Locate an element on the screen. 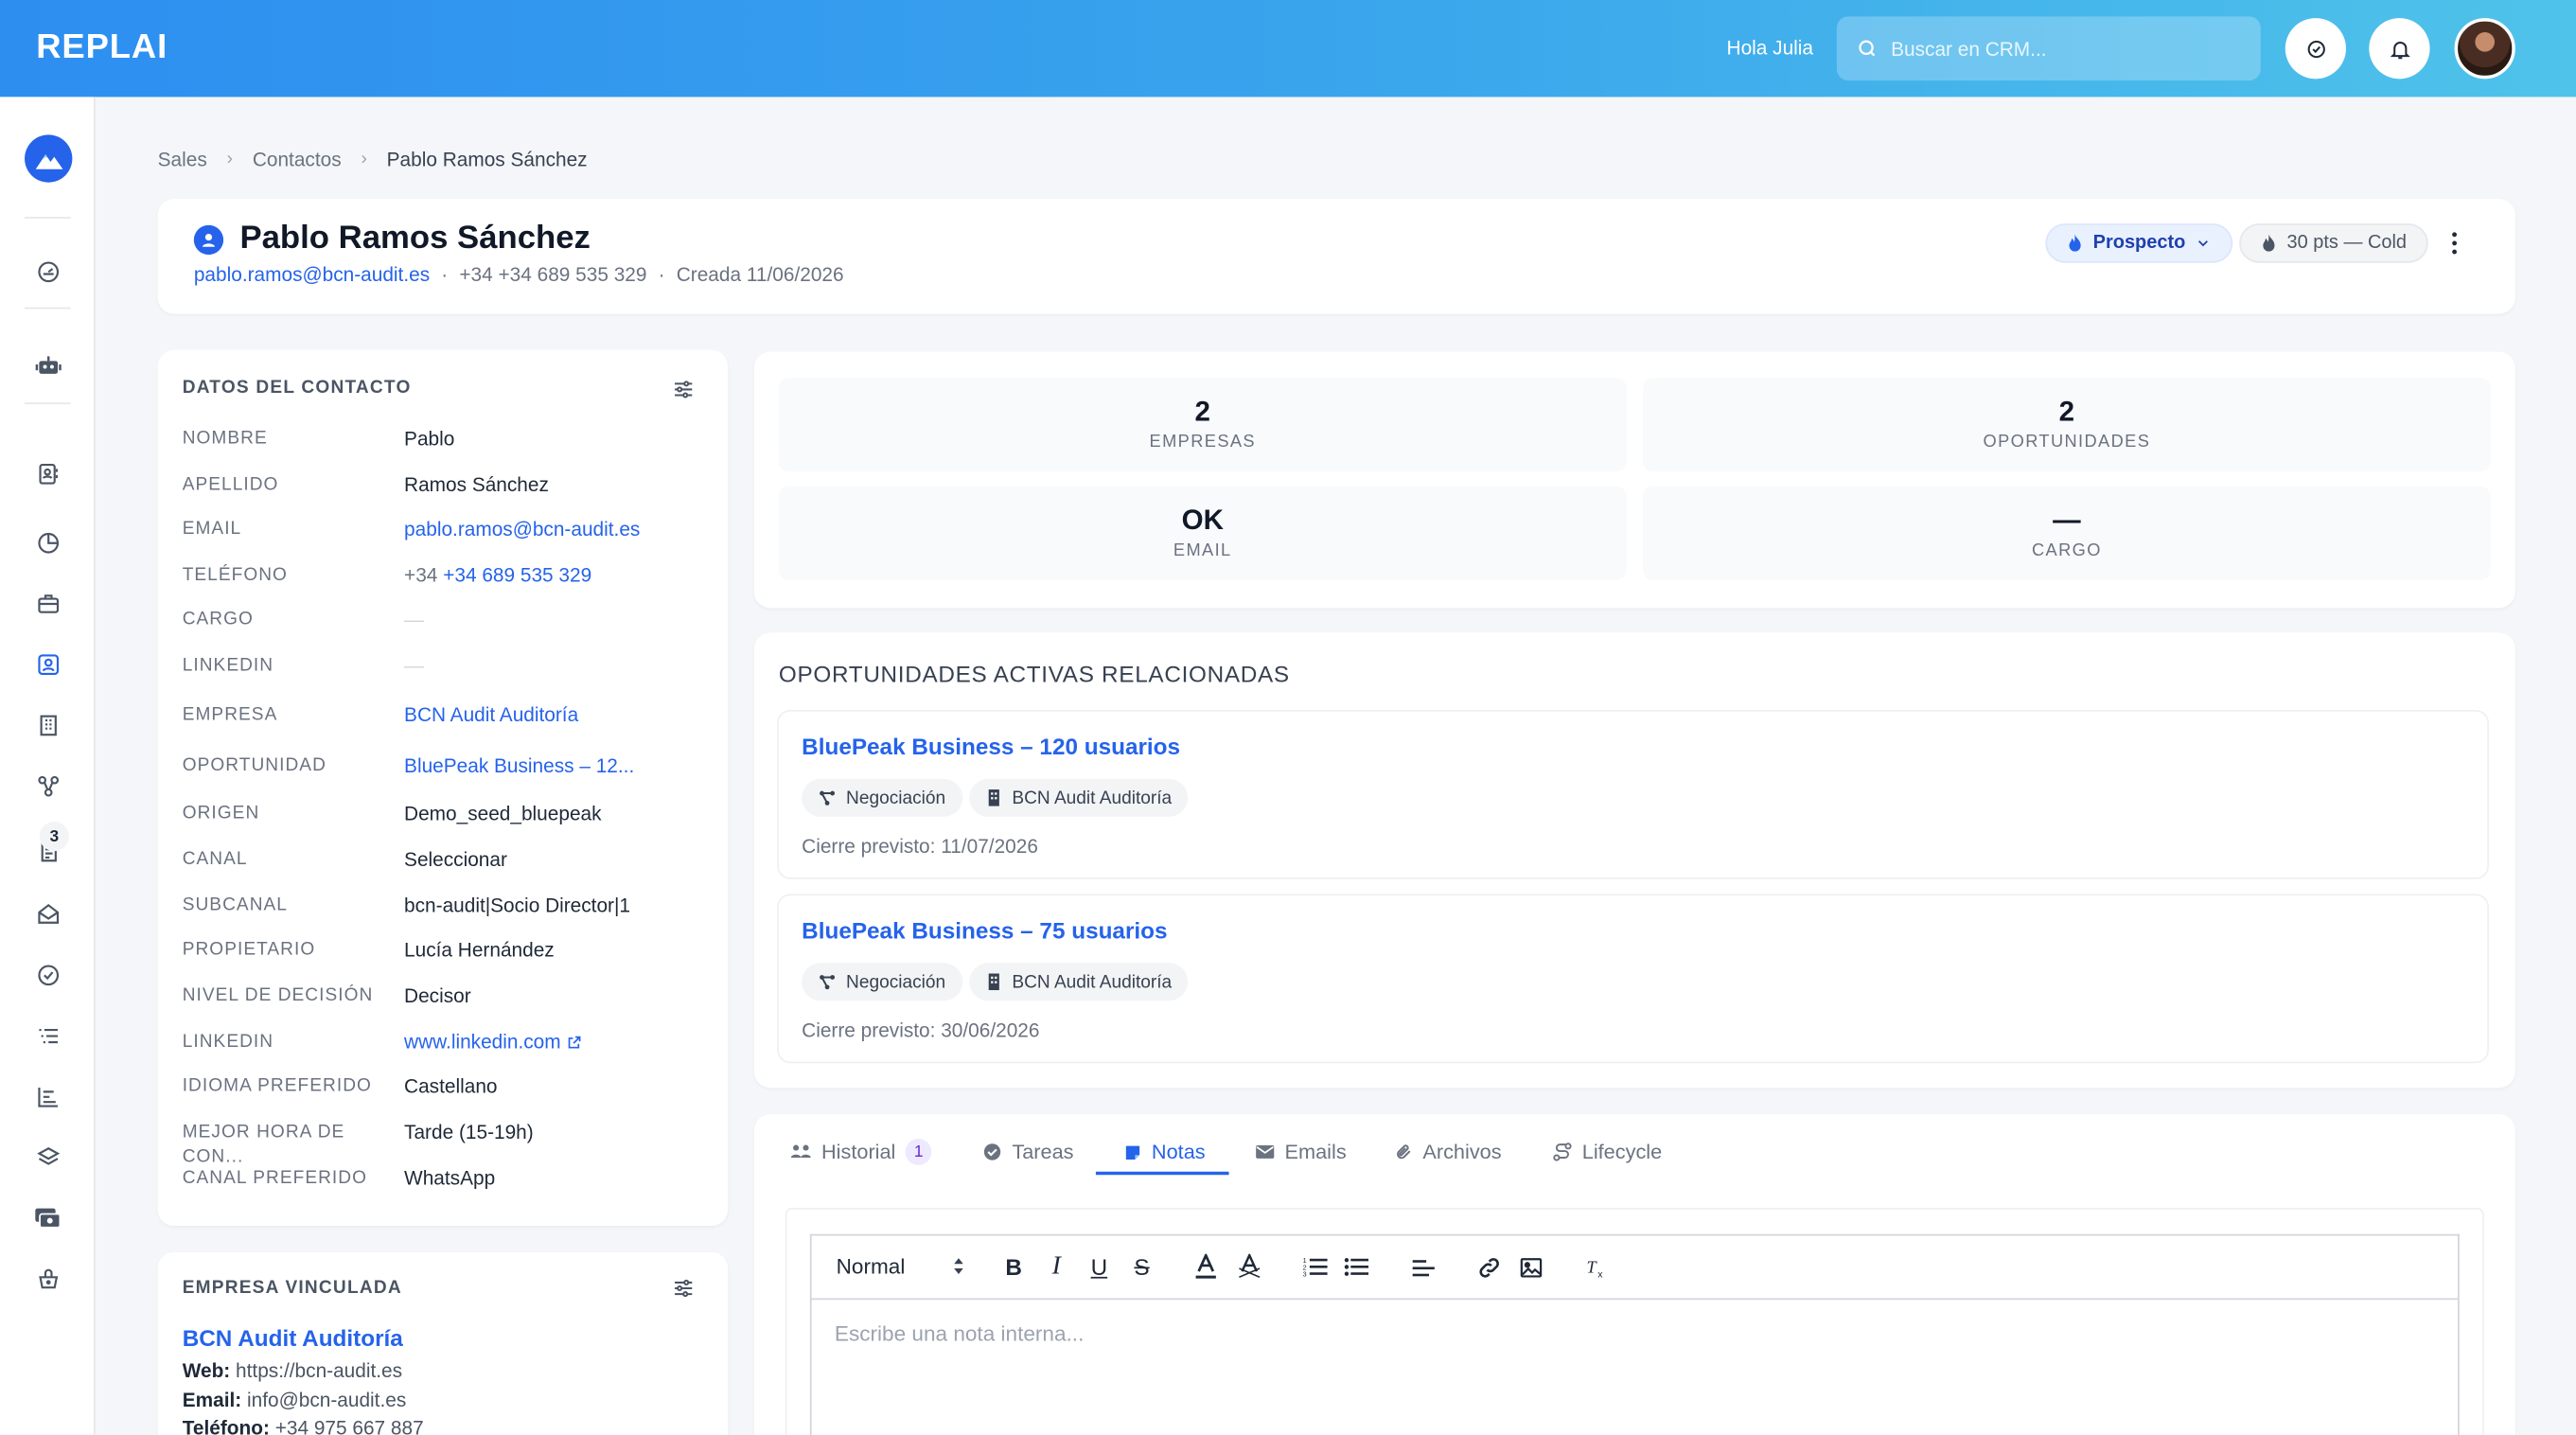  status-button is located at coordinates (2316, 49).